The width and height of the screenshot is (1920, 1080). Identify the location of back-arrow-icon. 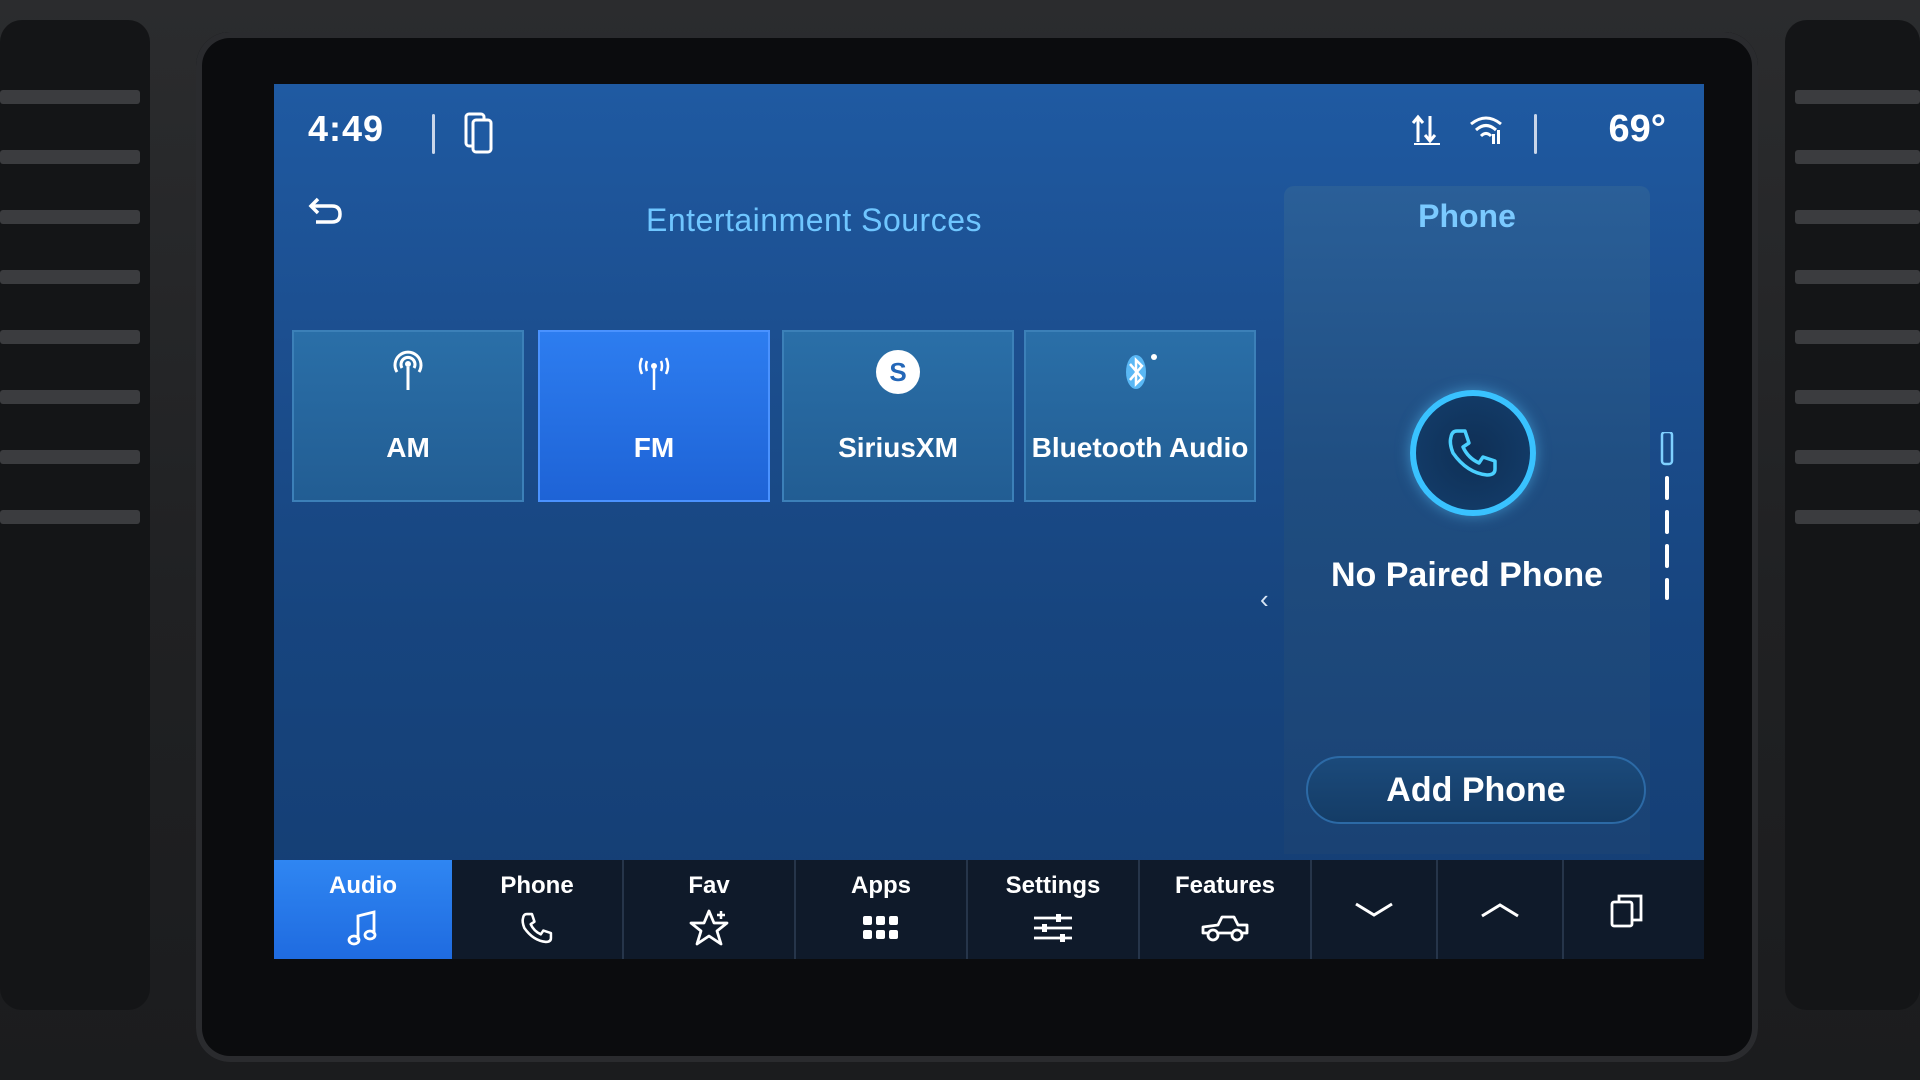
(326, 215).